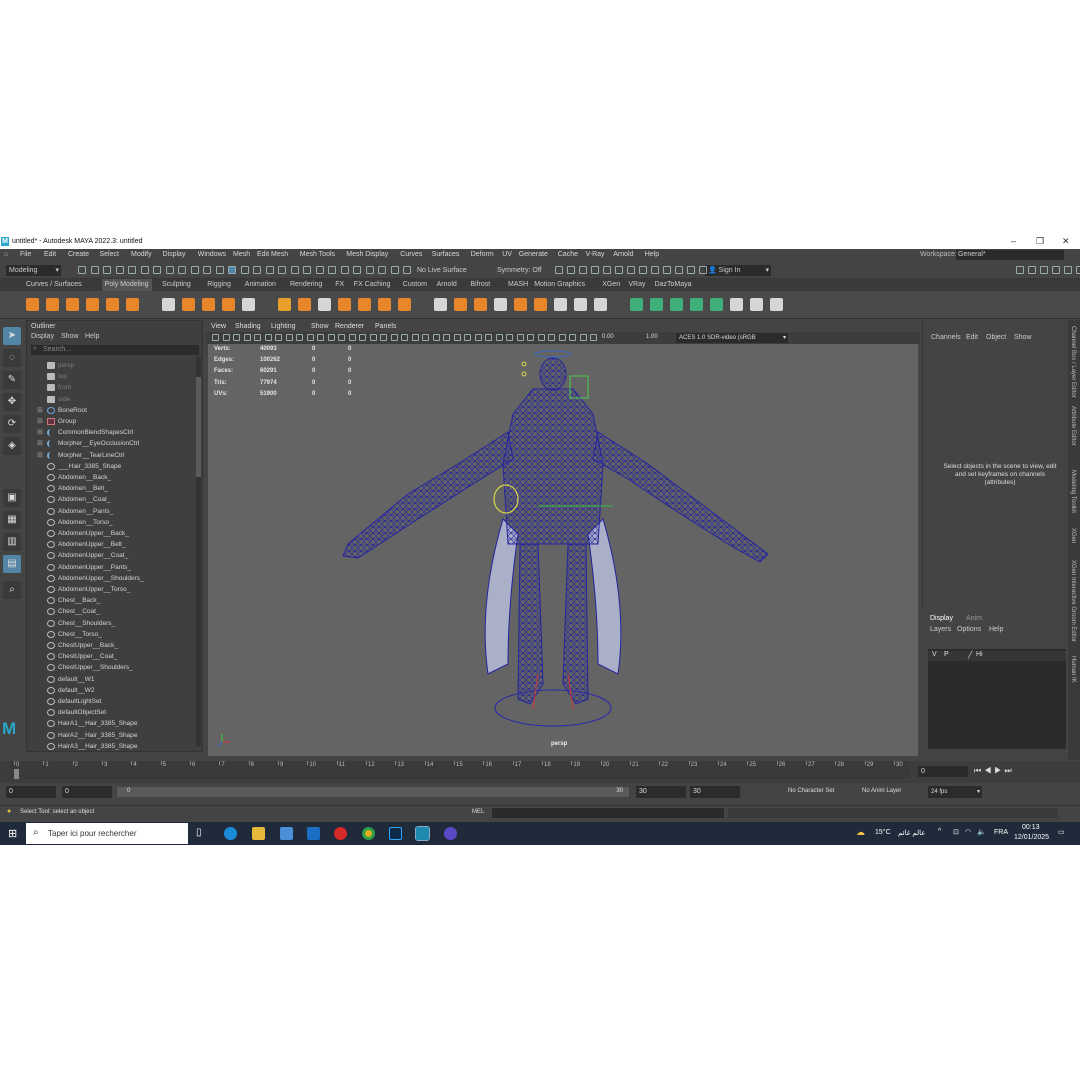 The image size is (1080, 1080). Describe the element at coordinates (941, 618) in the screenshot. I see `layer-tab-display: Display` at that location.